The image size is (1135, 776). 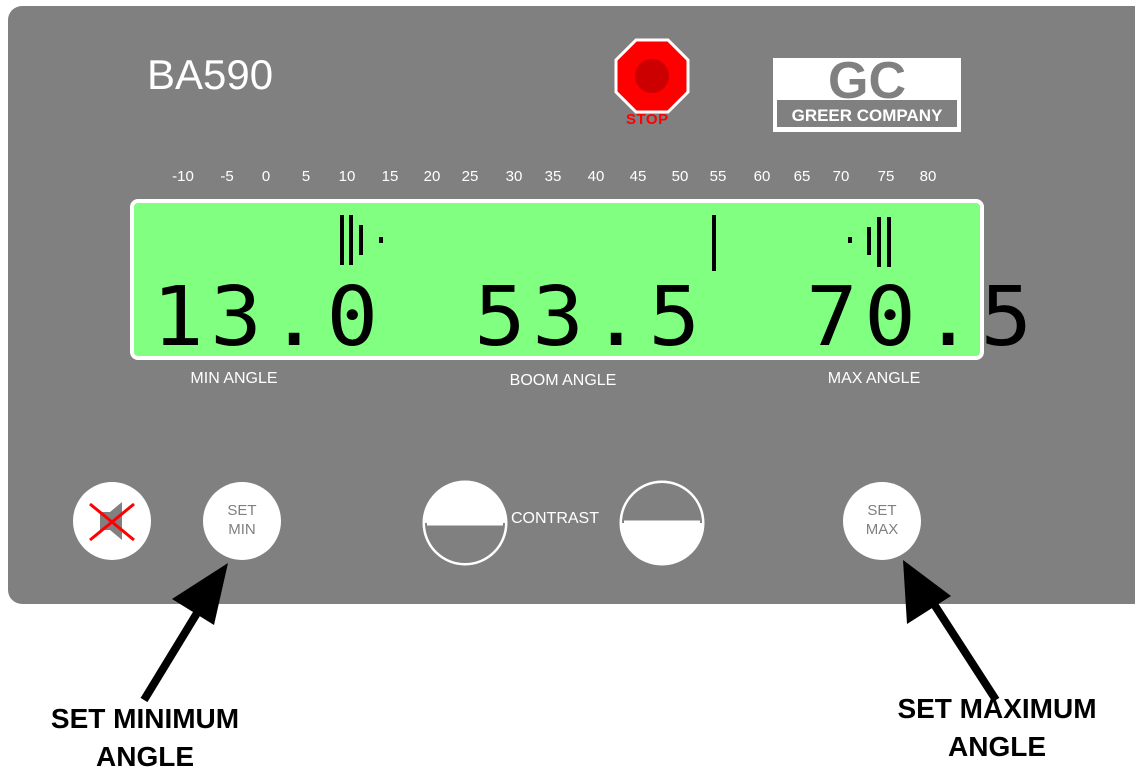 What do you see at coordinates (145, 756) in the screenshot?
I see `set-min-callout-line2: ANGLE` at bounding box center [145, 756].